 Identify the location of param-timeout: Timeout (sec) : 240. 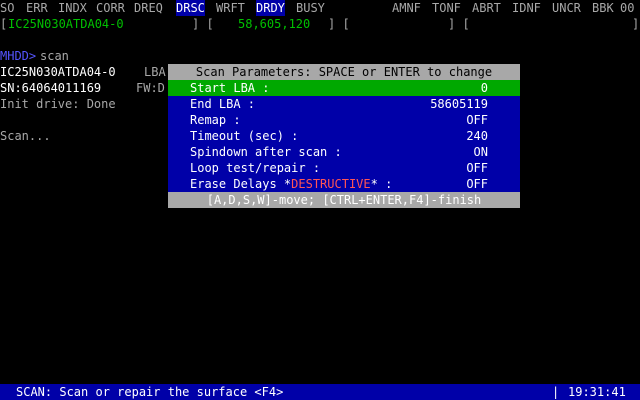
(344, 136).